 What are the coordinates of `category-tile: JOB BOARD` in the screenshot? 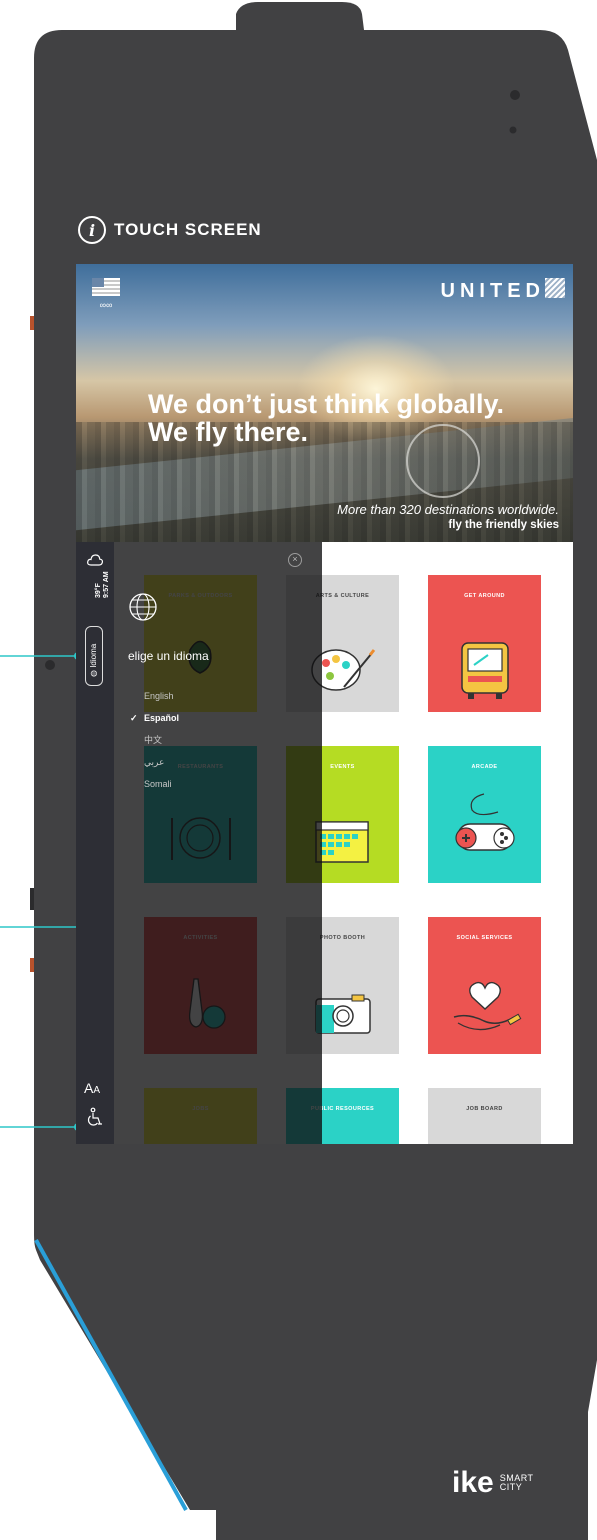 It's located at (484, 1116).